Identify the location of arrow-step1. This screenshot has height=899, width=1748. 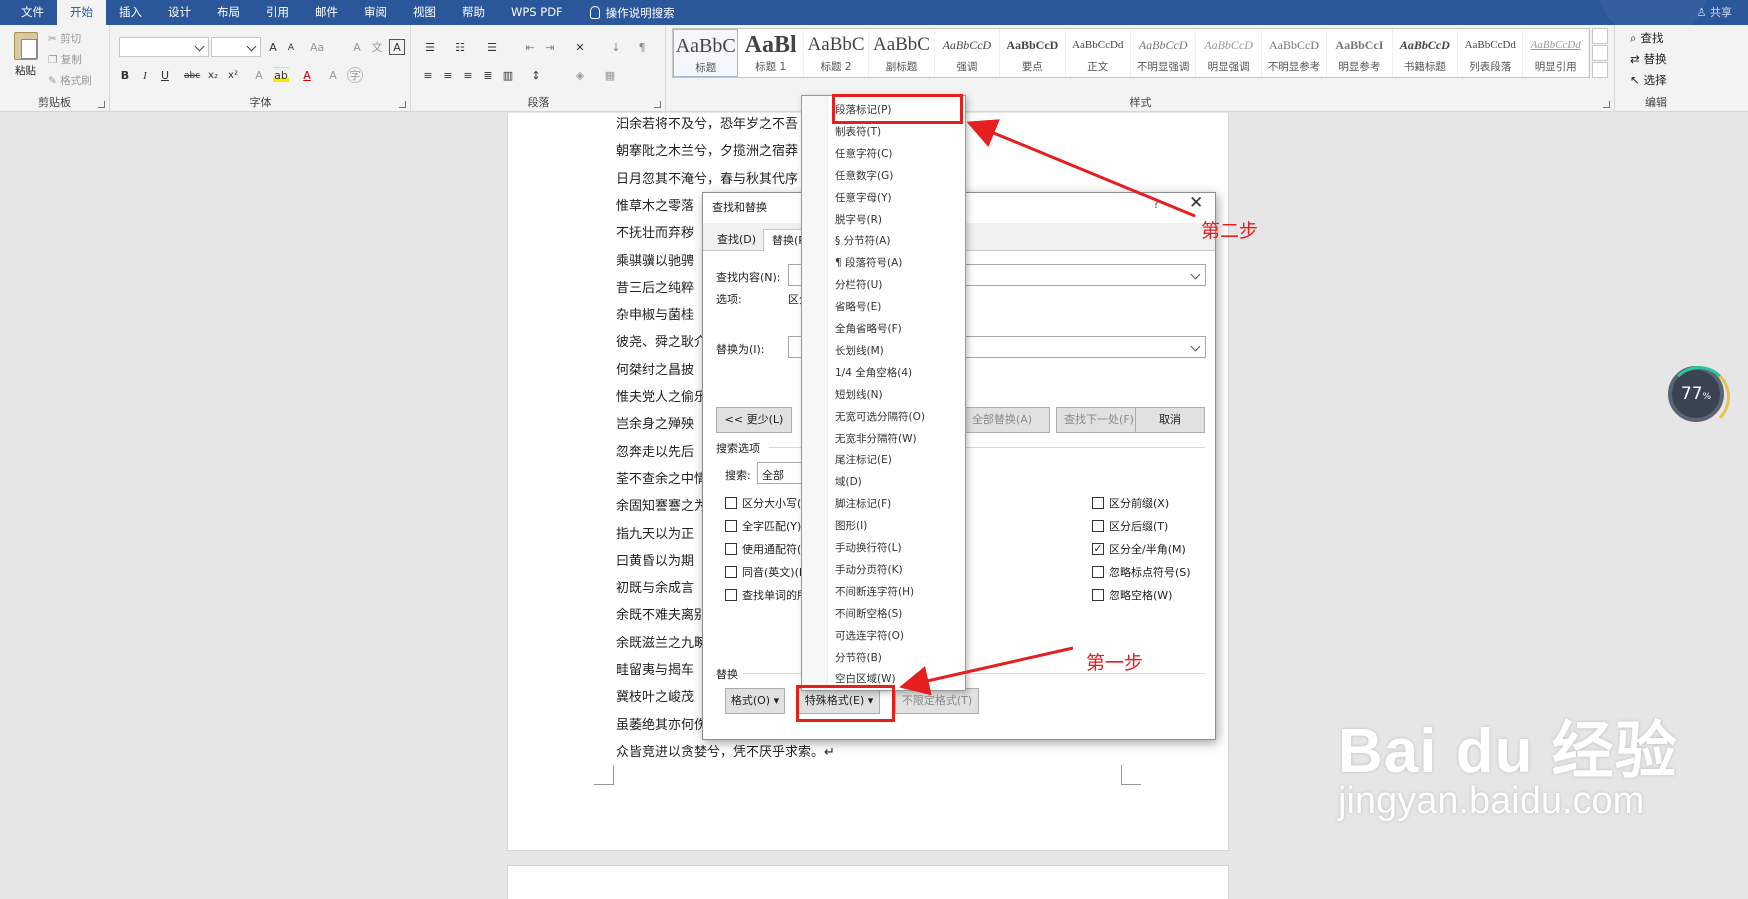
(986, 671).